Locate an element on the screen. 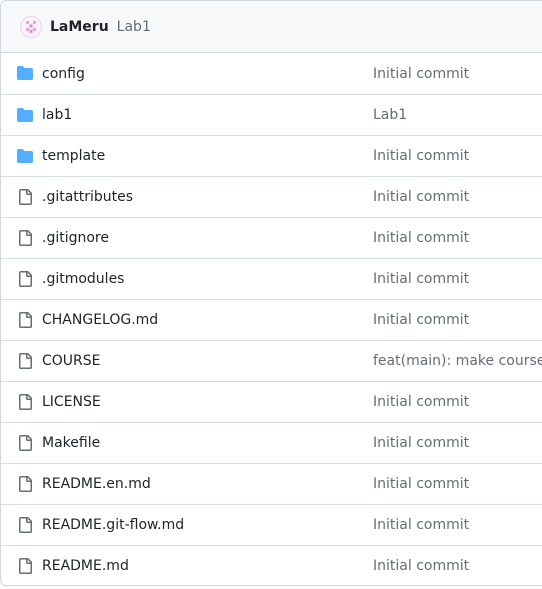  file-row: CHANGELOG.md Initial commit is located at coordinates (271, 319).